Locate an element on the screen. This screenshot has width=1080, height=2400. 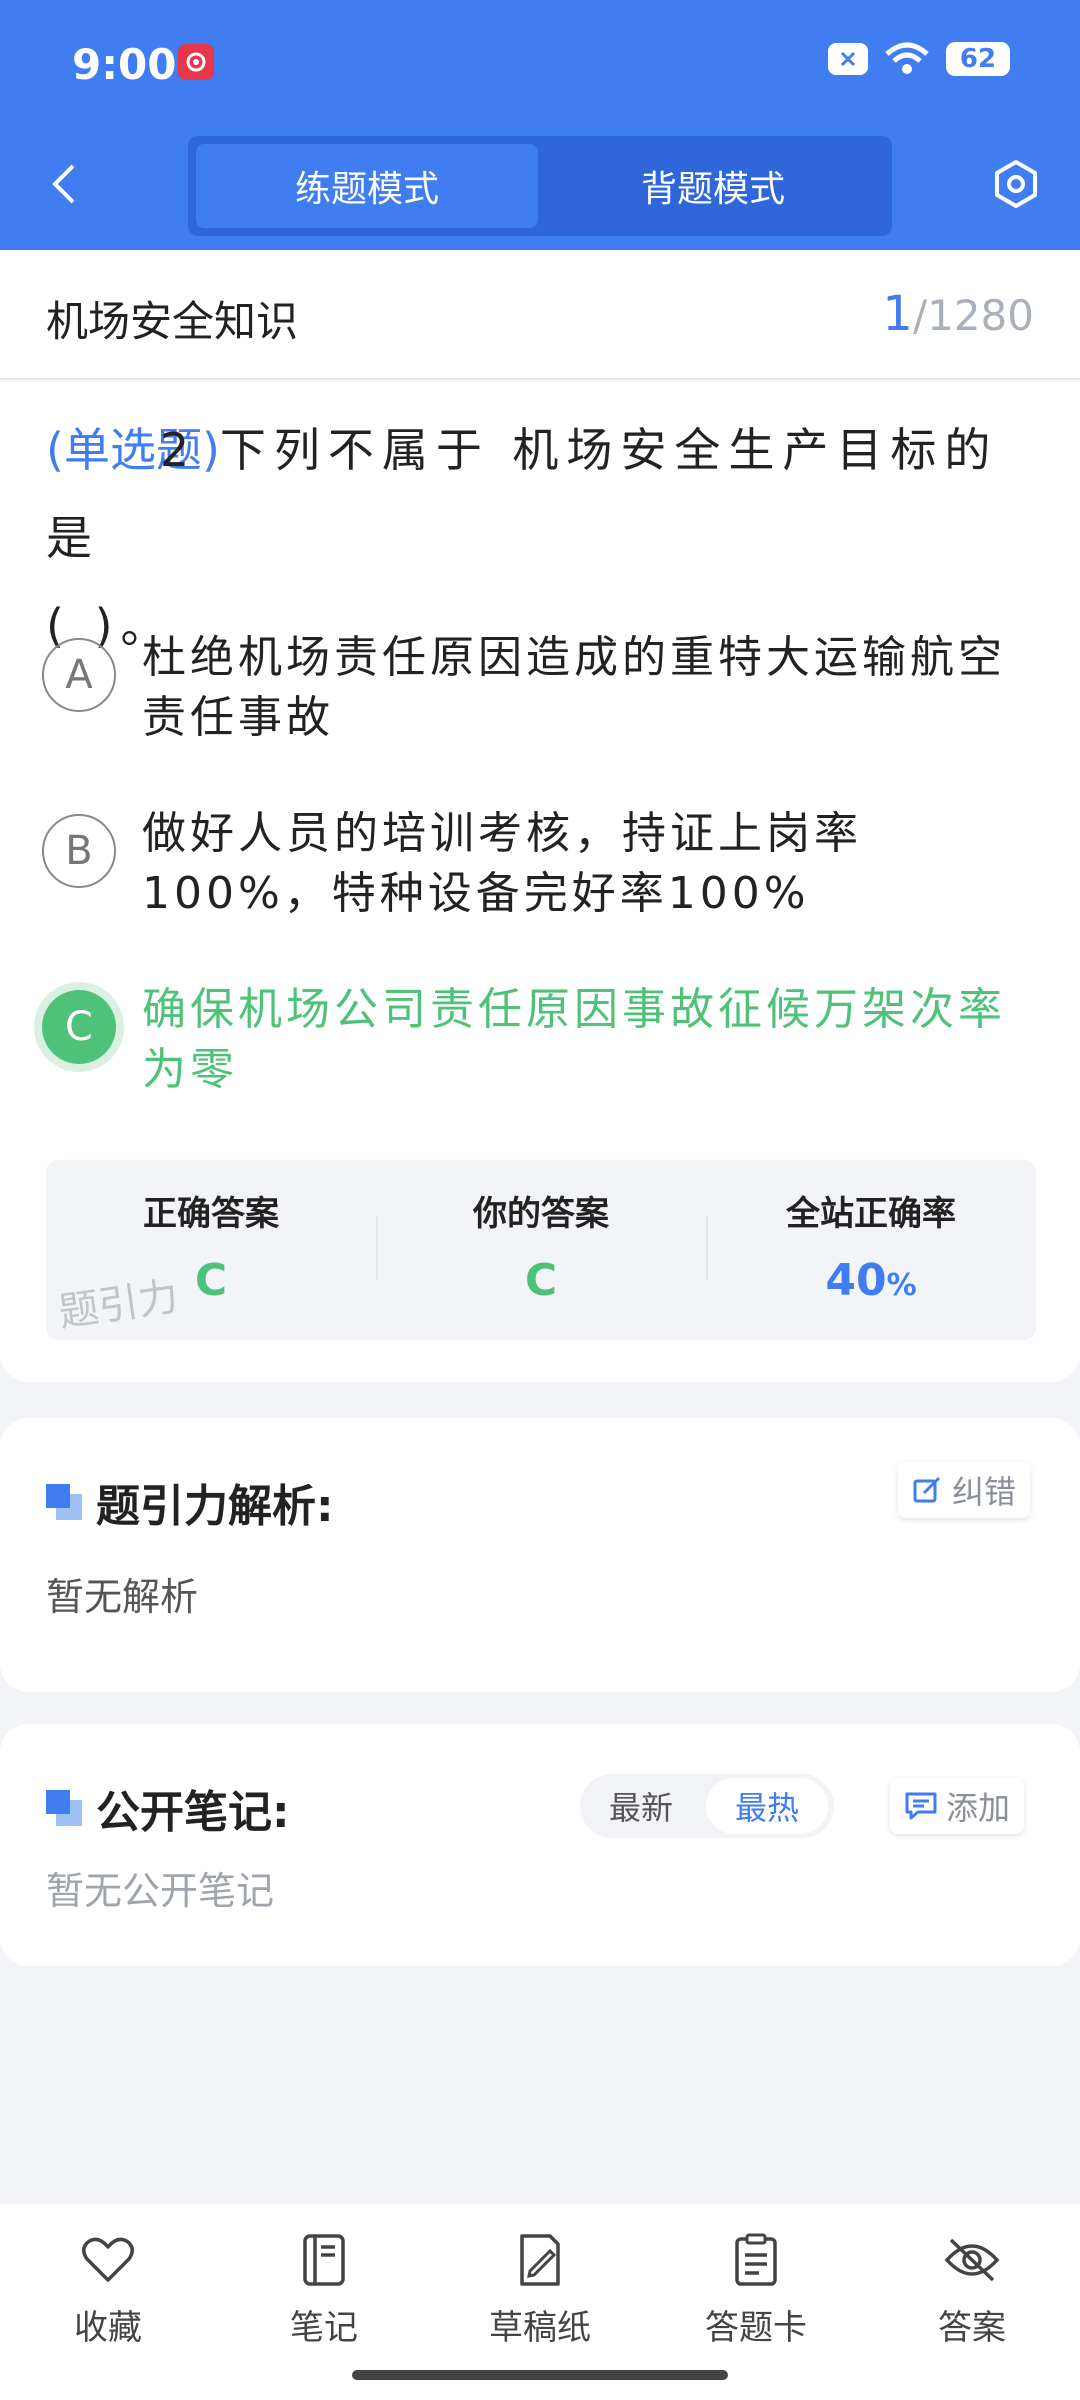
nav-answer-card-label: 答题卡 is located at coordinates (756, 2328).